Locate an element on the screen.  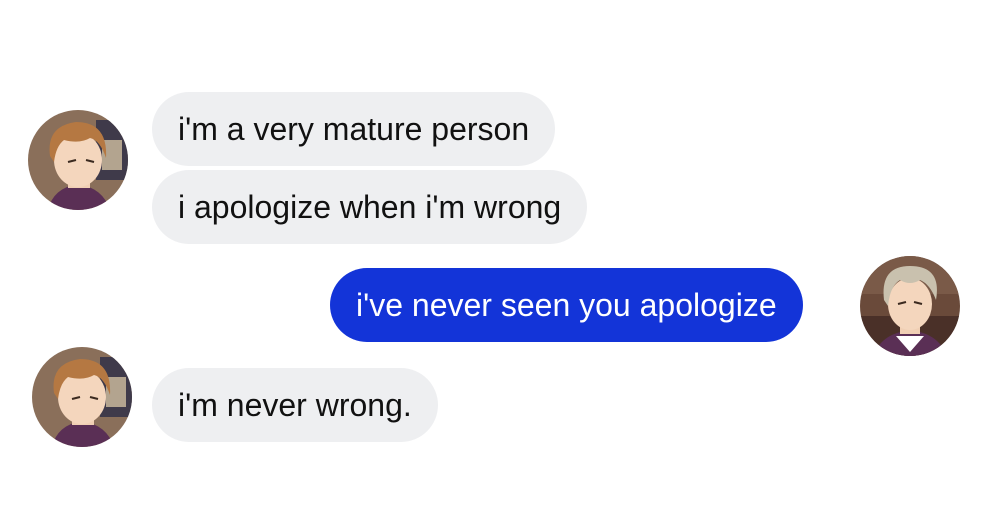
message-text: i'm a very mature person is located at coordinates (354, 129).